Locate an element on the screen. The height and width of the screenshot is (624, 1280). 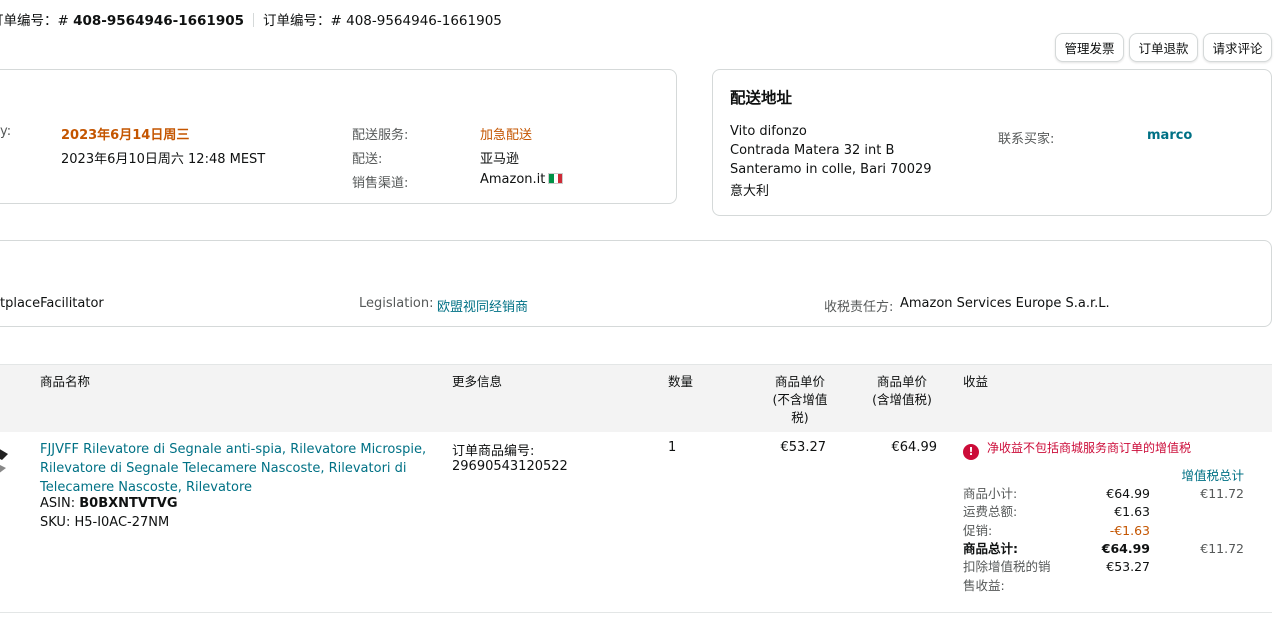
purchase-date: 2023年6月10日周六 12:48 MEST is located at coordinates (163, 159).